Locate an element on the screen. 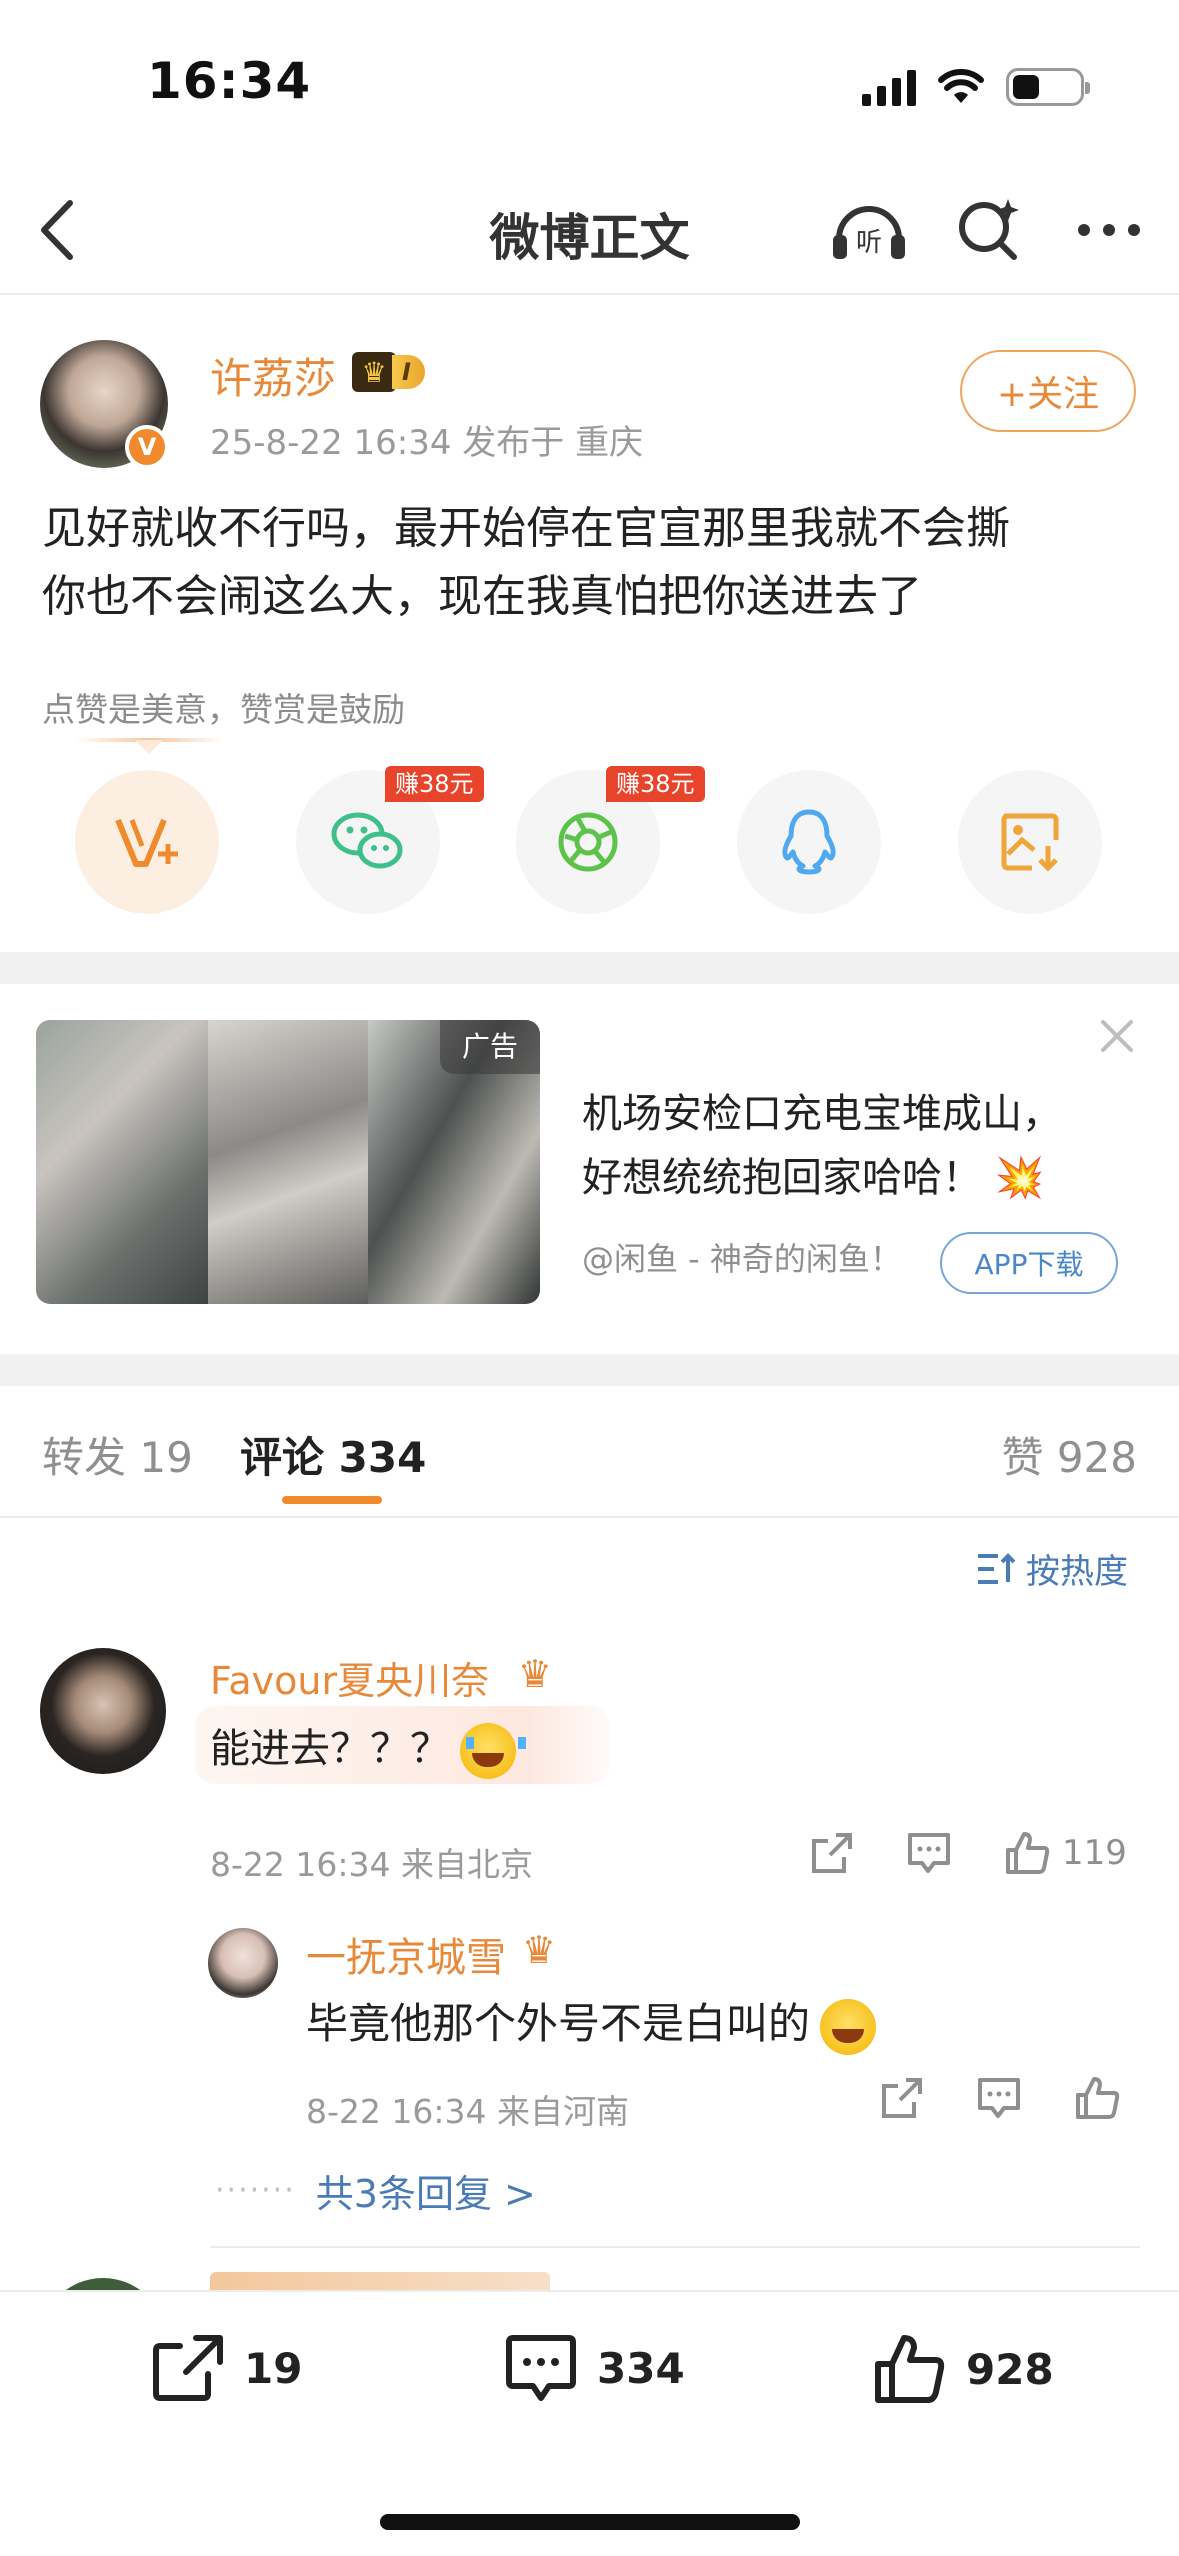 The height and width of the screenshot is (2556, 1179). moments-icon is located at coordinates (588, 842).